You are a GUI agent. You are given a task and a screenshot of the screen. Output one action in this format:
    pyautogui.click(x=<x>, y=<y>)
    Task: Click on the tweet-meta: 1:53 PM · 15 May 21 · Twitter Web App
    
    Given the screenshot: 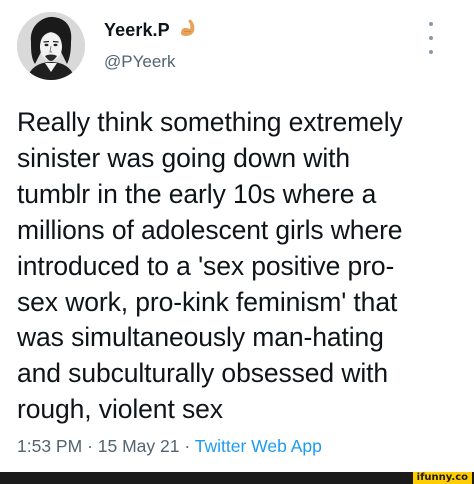 What is the action you would take?
    pyautogui.click(x=169, y=446)
    